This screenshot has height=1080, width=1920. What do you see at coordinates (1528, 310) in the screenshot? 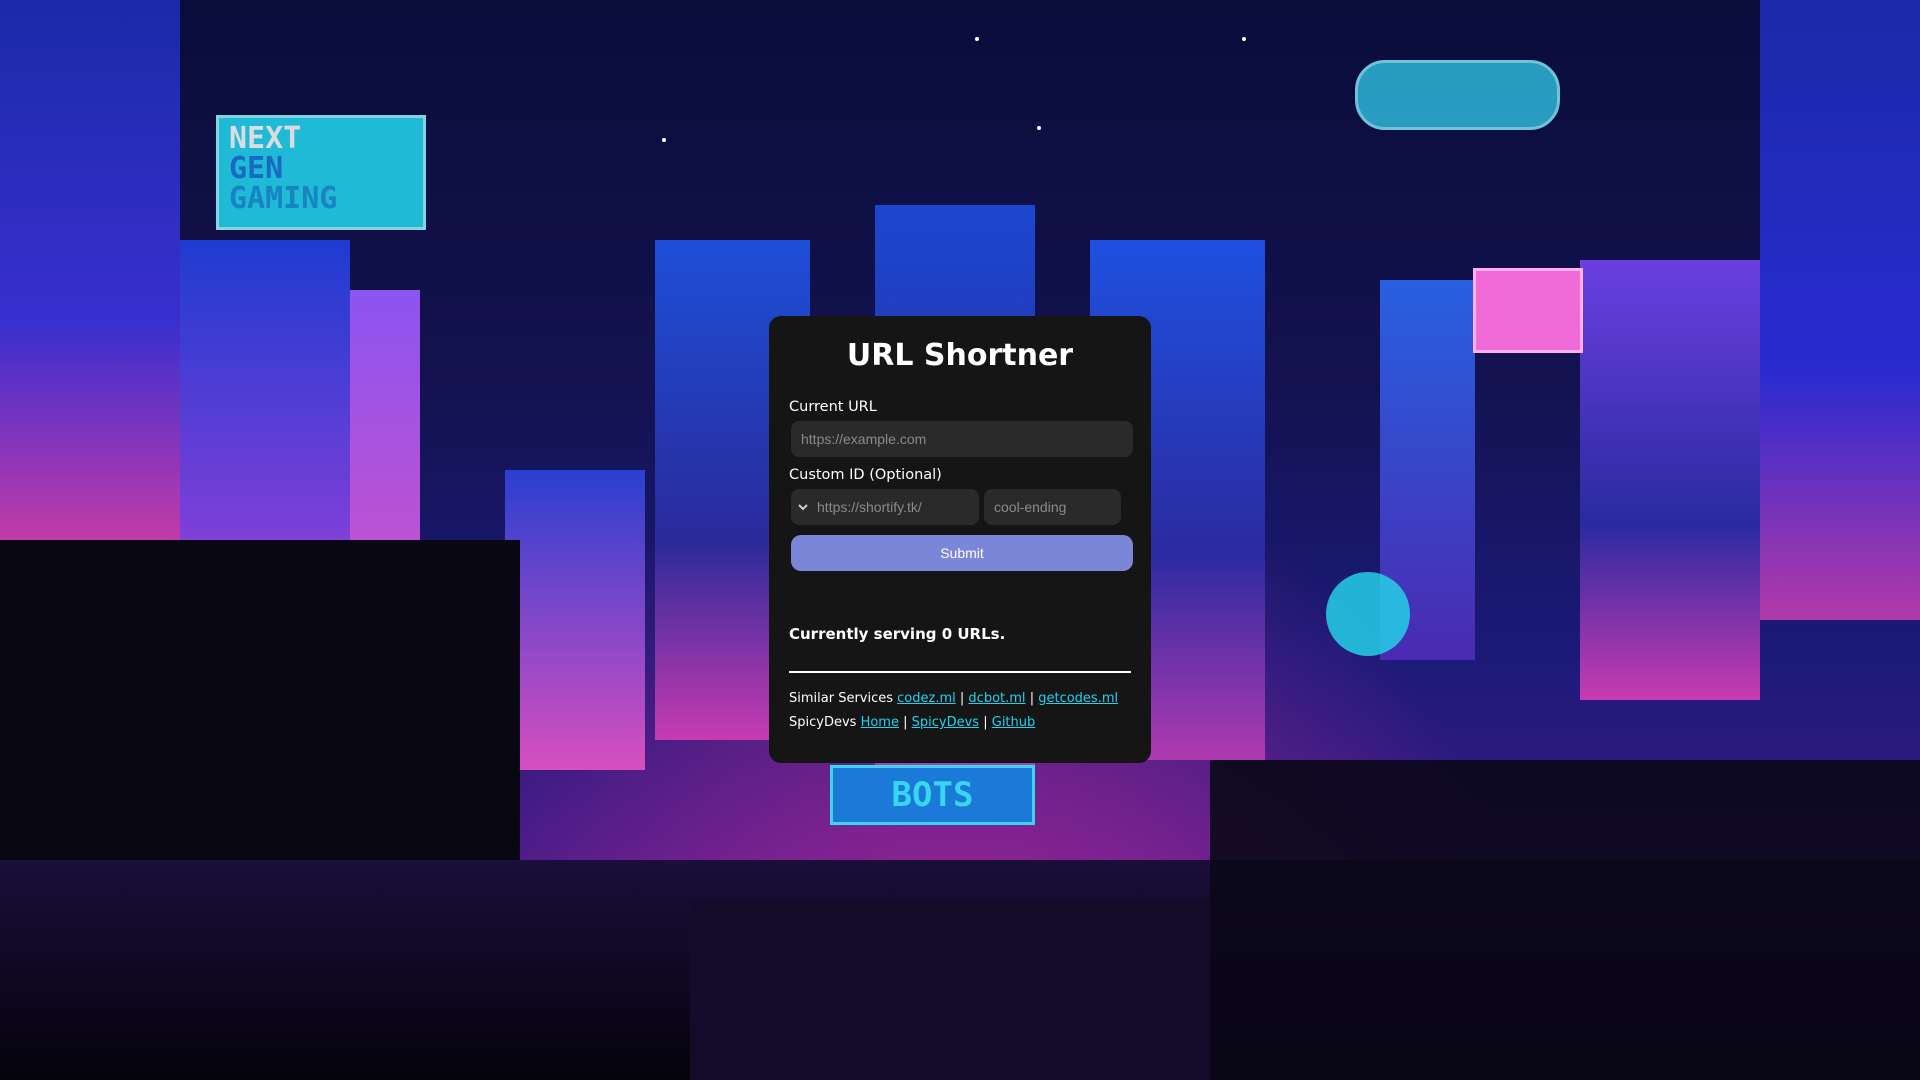
I see `neon-sign-gamepad` at bounding box center [1528, 310].